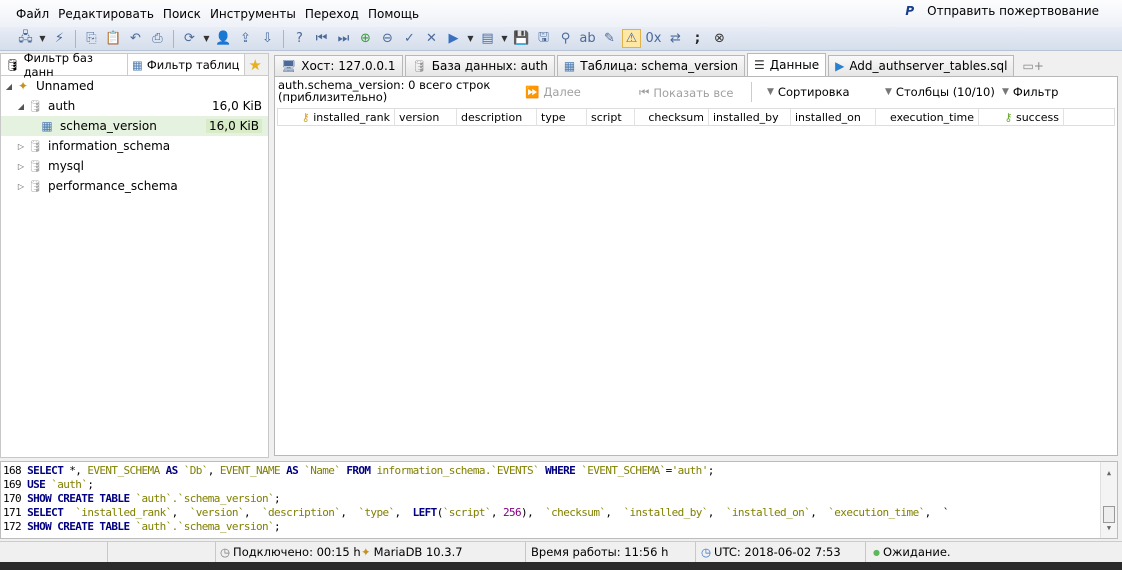 This screenshot has height=570, width=1122. What do you see at coordinates (182, 14) in the screenshot?
I see `menu-search: Поиск` at bounding box center [182, 14].